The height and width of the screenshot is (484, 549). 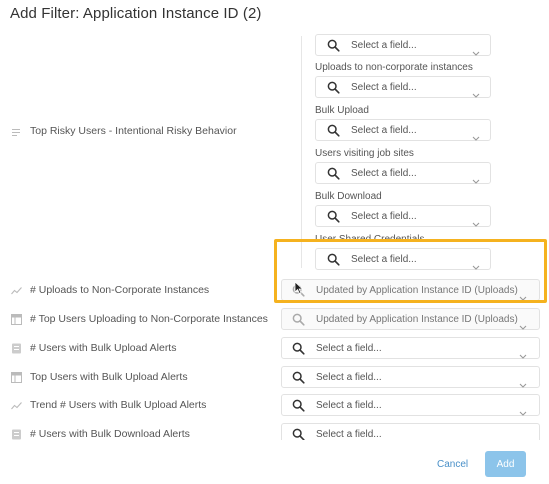 I want to click on field-label: Bulk Upload, so click(x=342, y=110).